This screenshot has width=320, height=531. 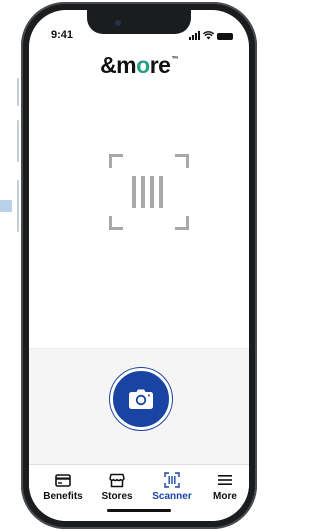 I want to click on tab-benefits-label: Benefits, so click(x=63, y=496).